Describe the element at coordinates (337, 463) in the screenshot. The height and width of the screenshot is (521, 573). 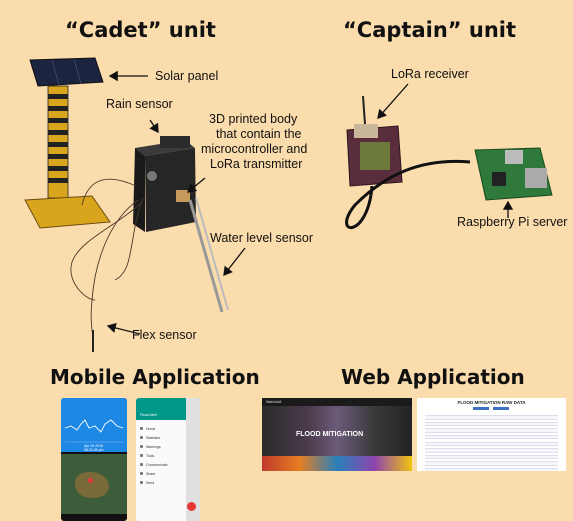
I see `hero-color-stripe` at that location.